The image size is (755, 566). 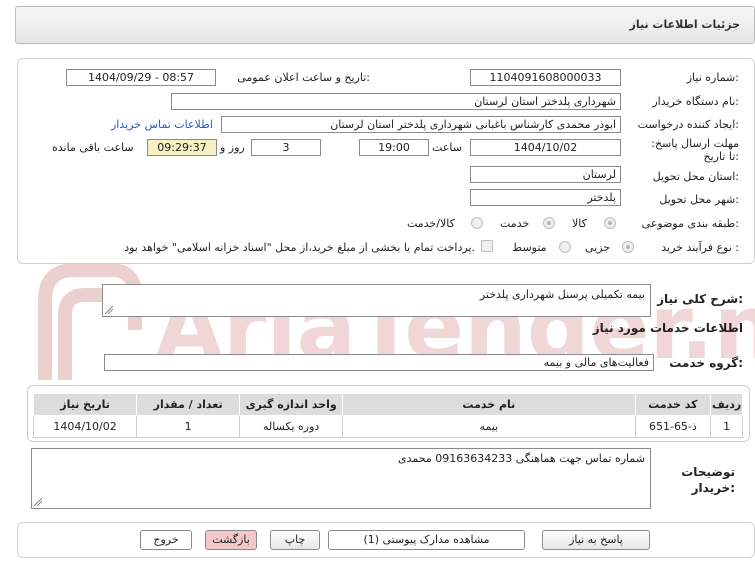 What do you see at coordinates (431, 223) in the screenshot?
I see `category-option-goods-service: کالا/خدمت` at bounding box center [431, 223].